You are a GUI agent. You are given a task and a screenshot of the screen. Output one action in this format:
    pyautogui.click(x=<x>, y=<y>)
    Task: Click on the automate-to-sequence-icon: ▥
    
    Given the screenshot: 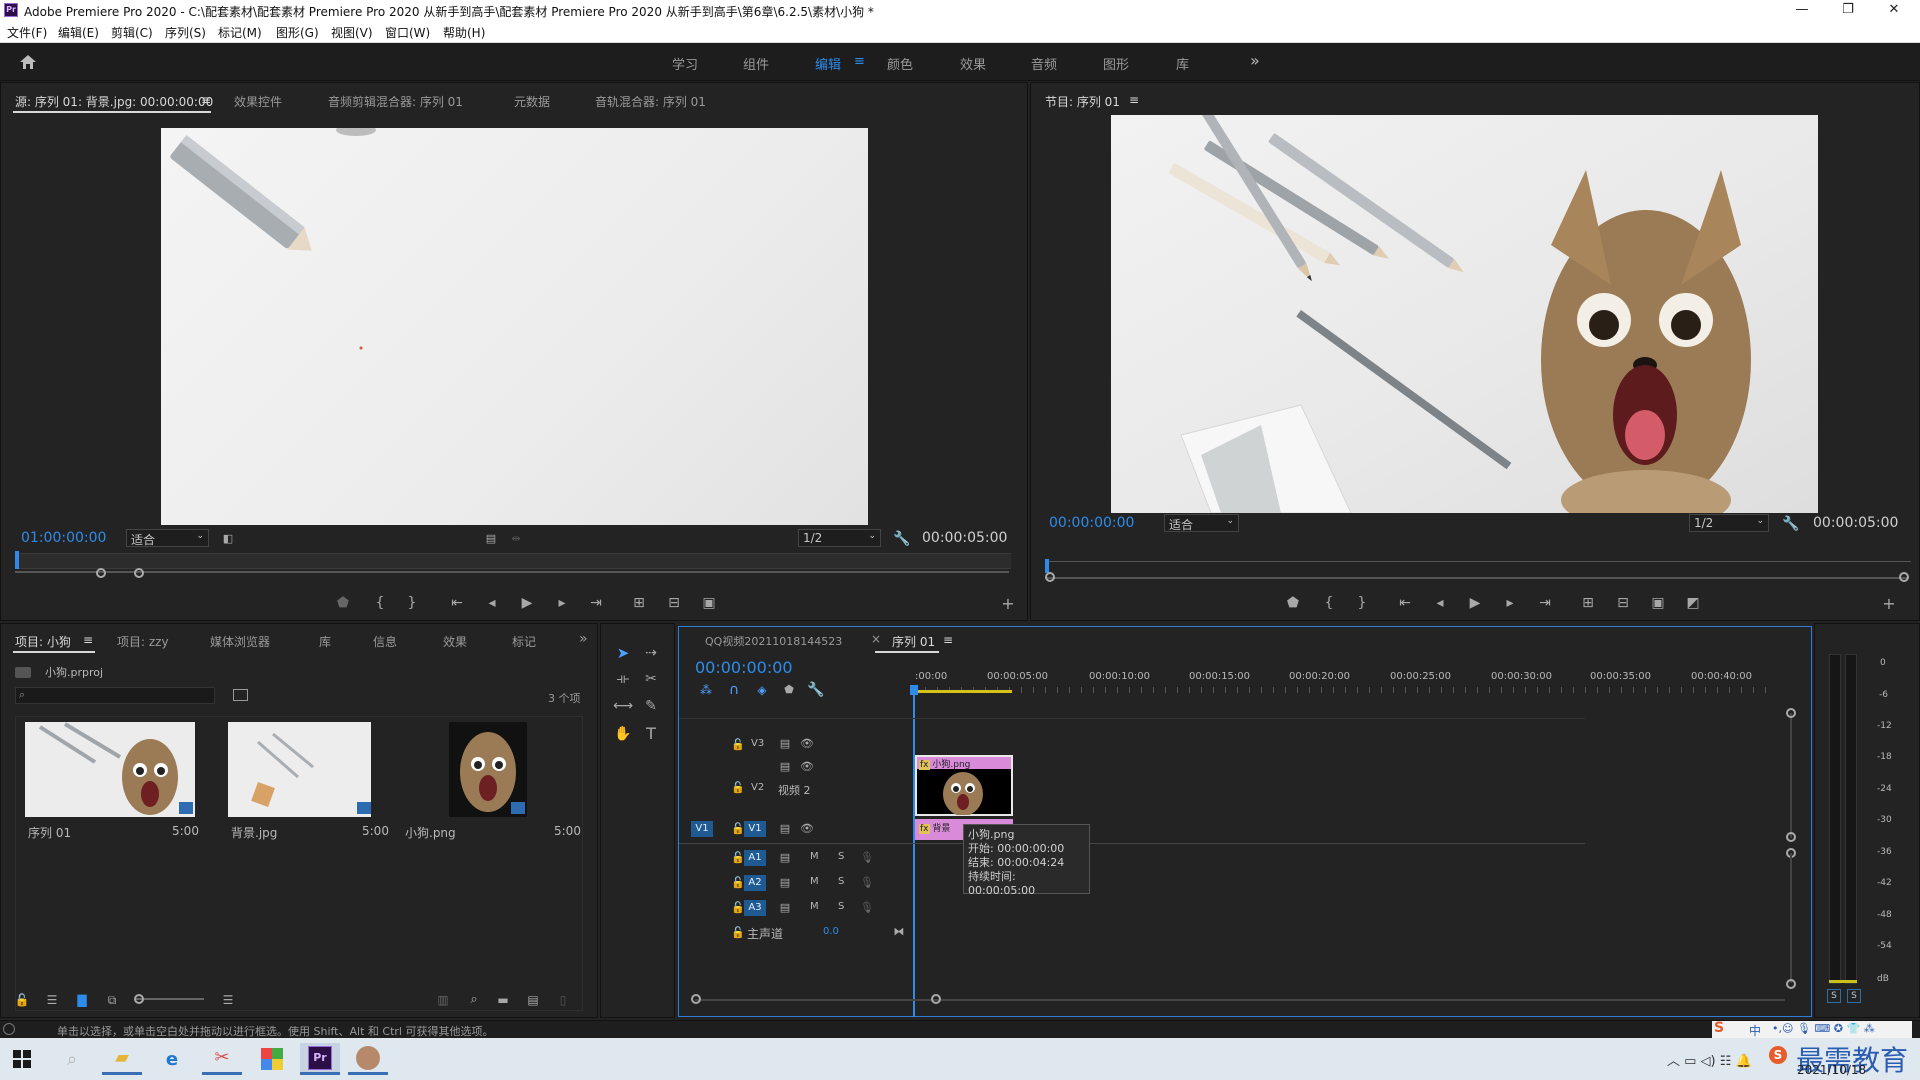 What is the action you would take?
    pyautogui.click(x=443, y=1000)
    